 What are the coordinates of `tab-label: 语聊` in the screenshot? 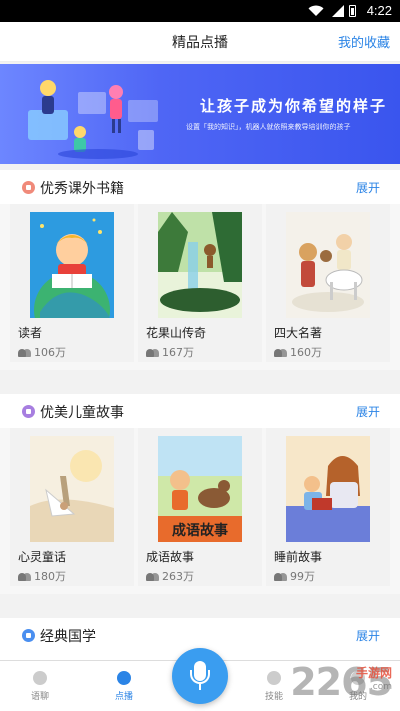 It's located at (39, 697).